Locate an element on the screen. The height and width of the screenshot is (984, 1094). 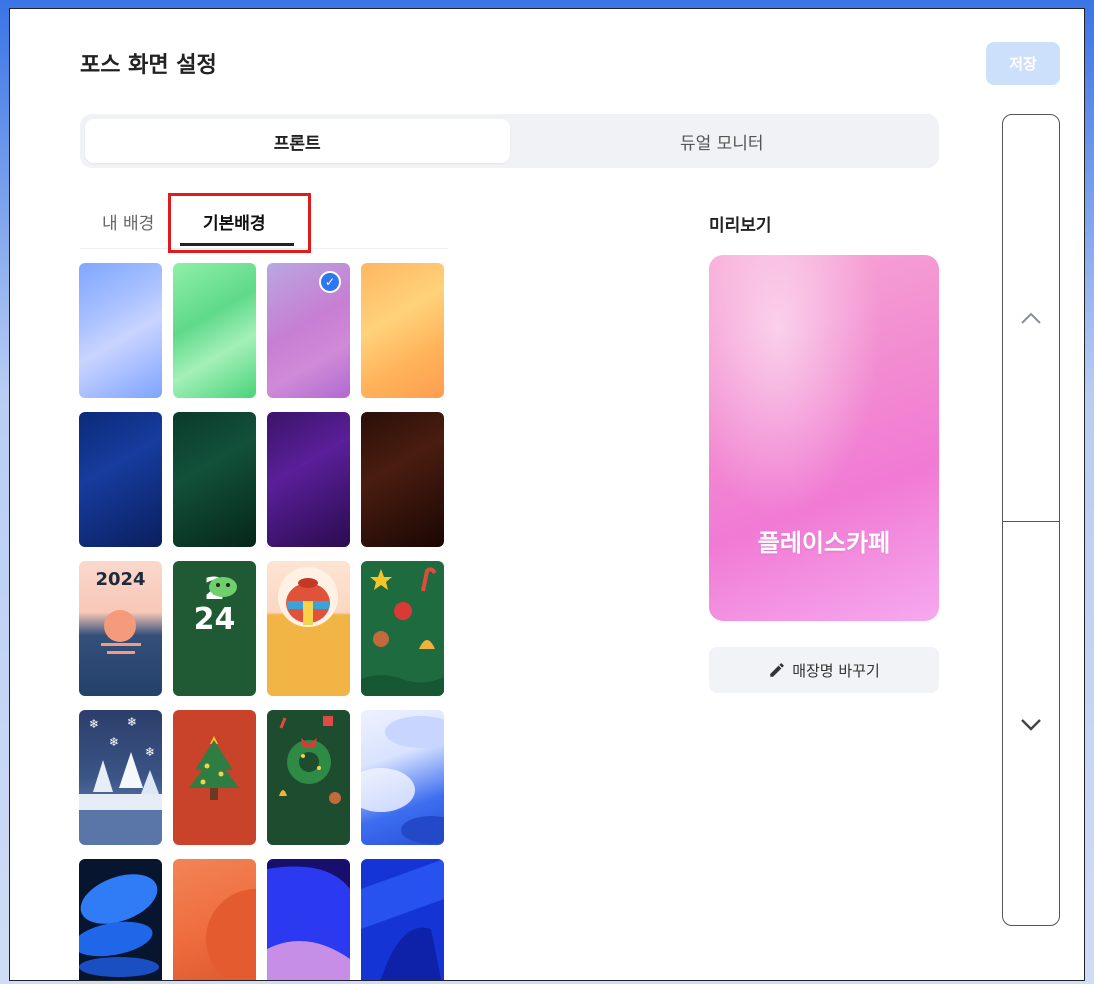
thumbnail-dark-green is located at coordinates (214, 479).